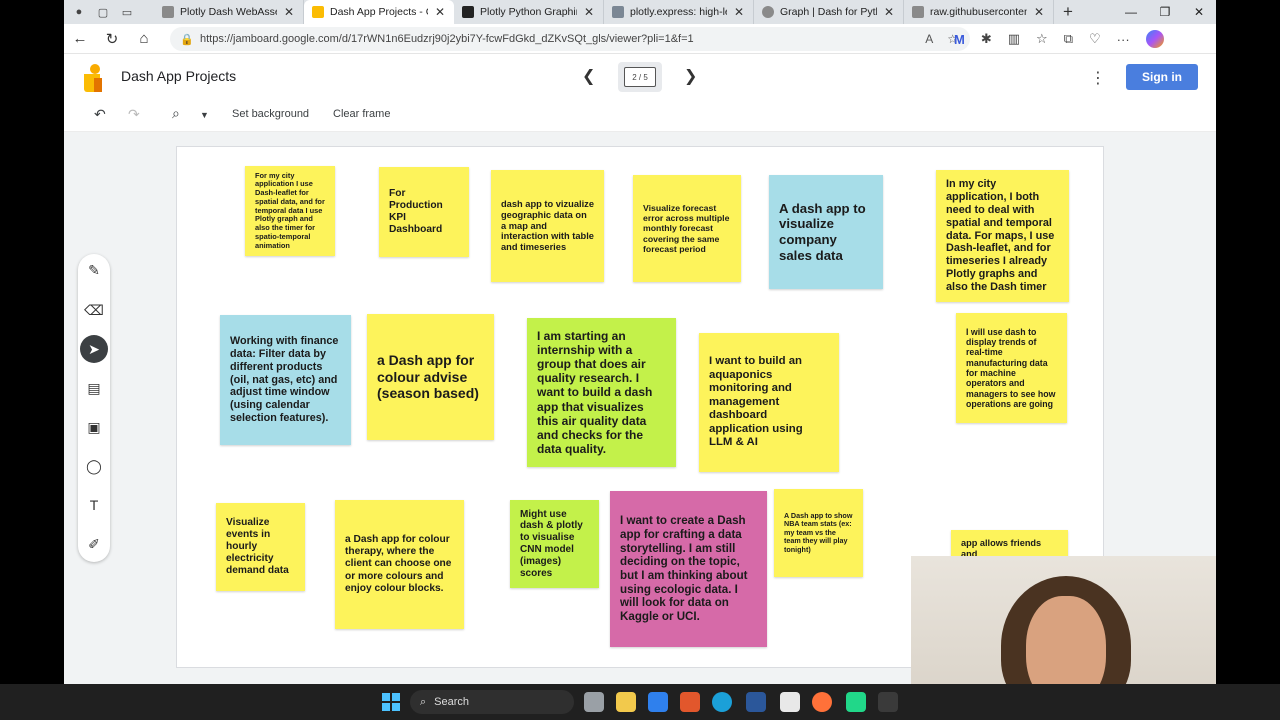  Describe the element at coordinates (822, 702) in the screenshot. I see `firefox-icon` at that location.